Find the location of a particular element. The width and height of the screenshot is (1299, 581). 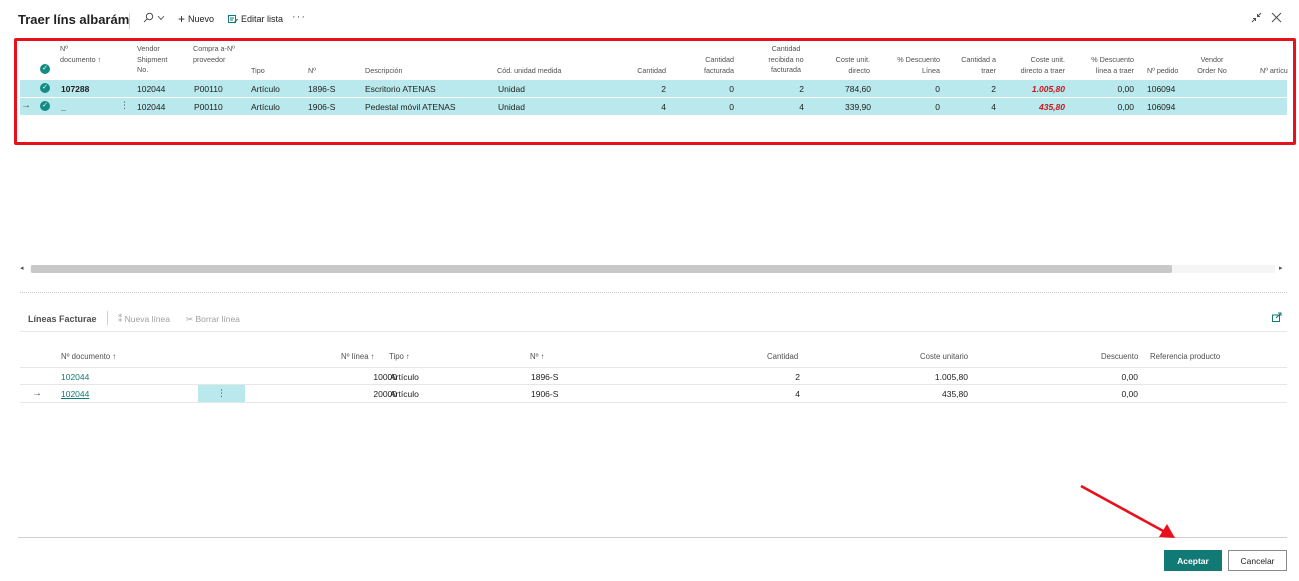

cell-unit-cost: 1.005,80 is located at coordinates (934, 377).